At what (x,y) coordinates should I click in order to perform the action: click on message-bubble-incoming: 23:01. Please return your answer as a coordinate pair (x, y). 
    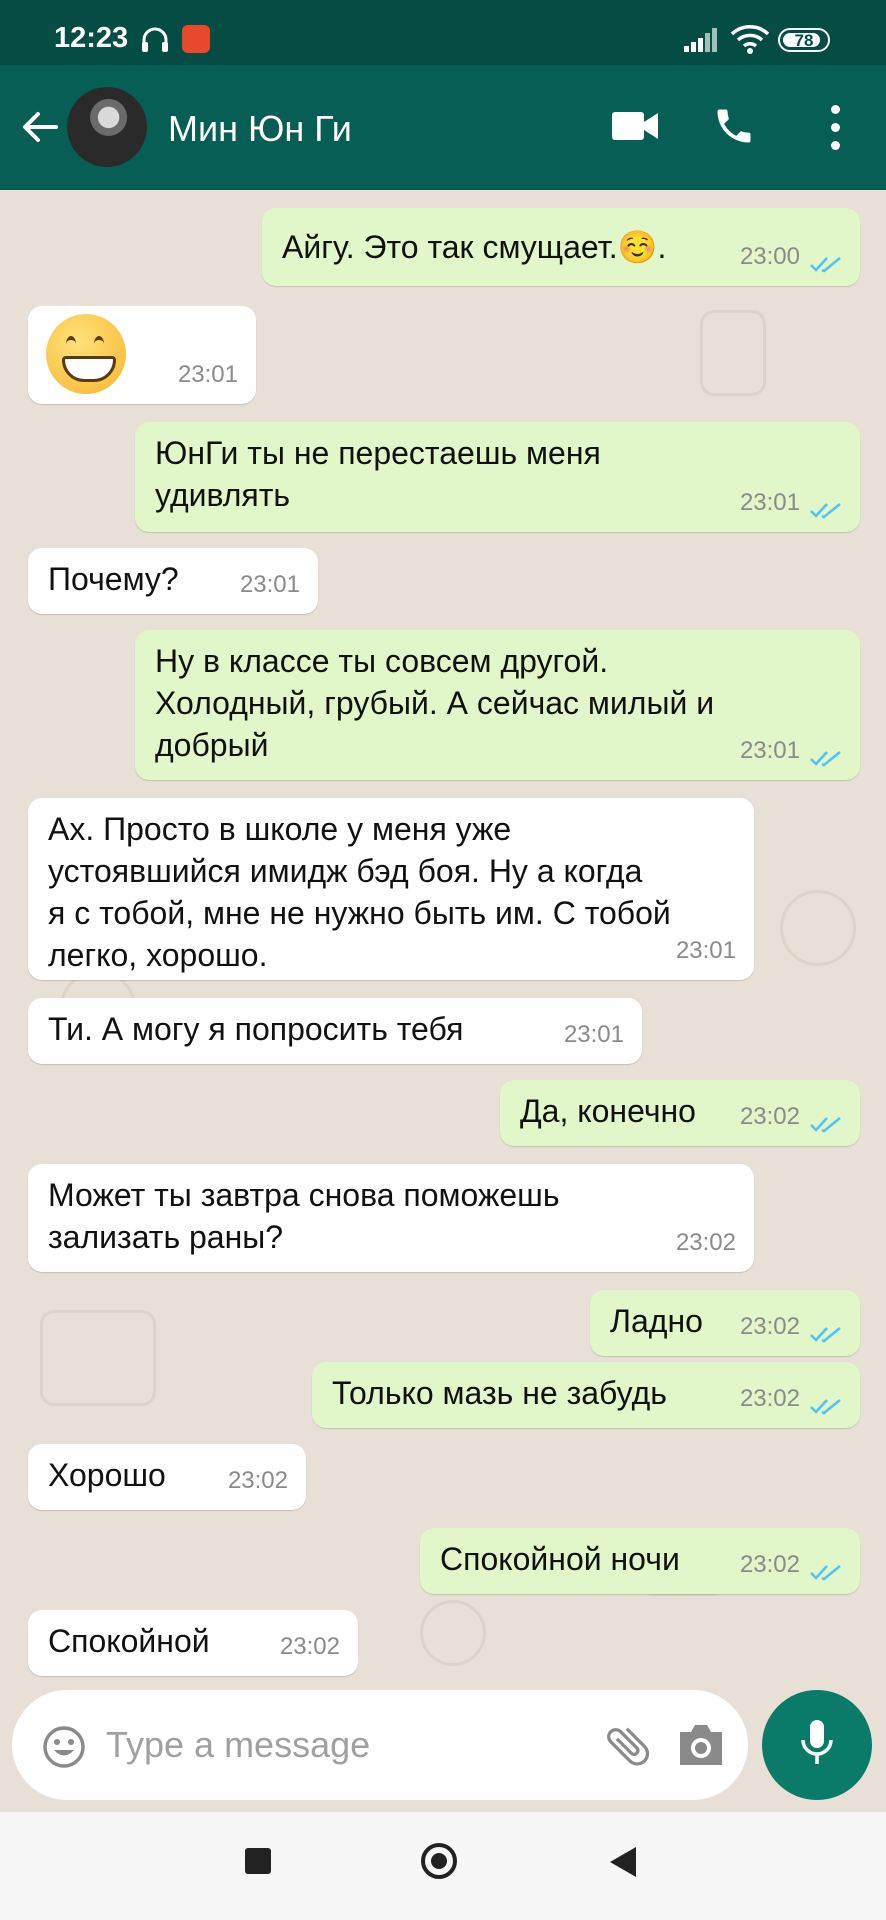
    Looking at the image, I should click on (142, 355).